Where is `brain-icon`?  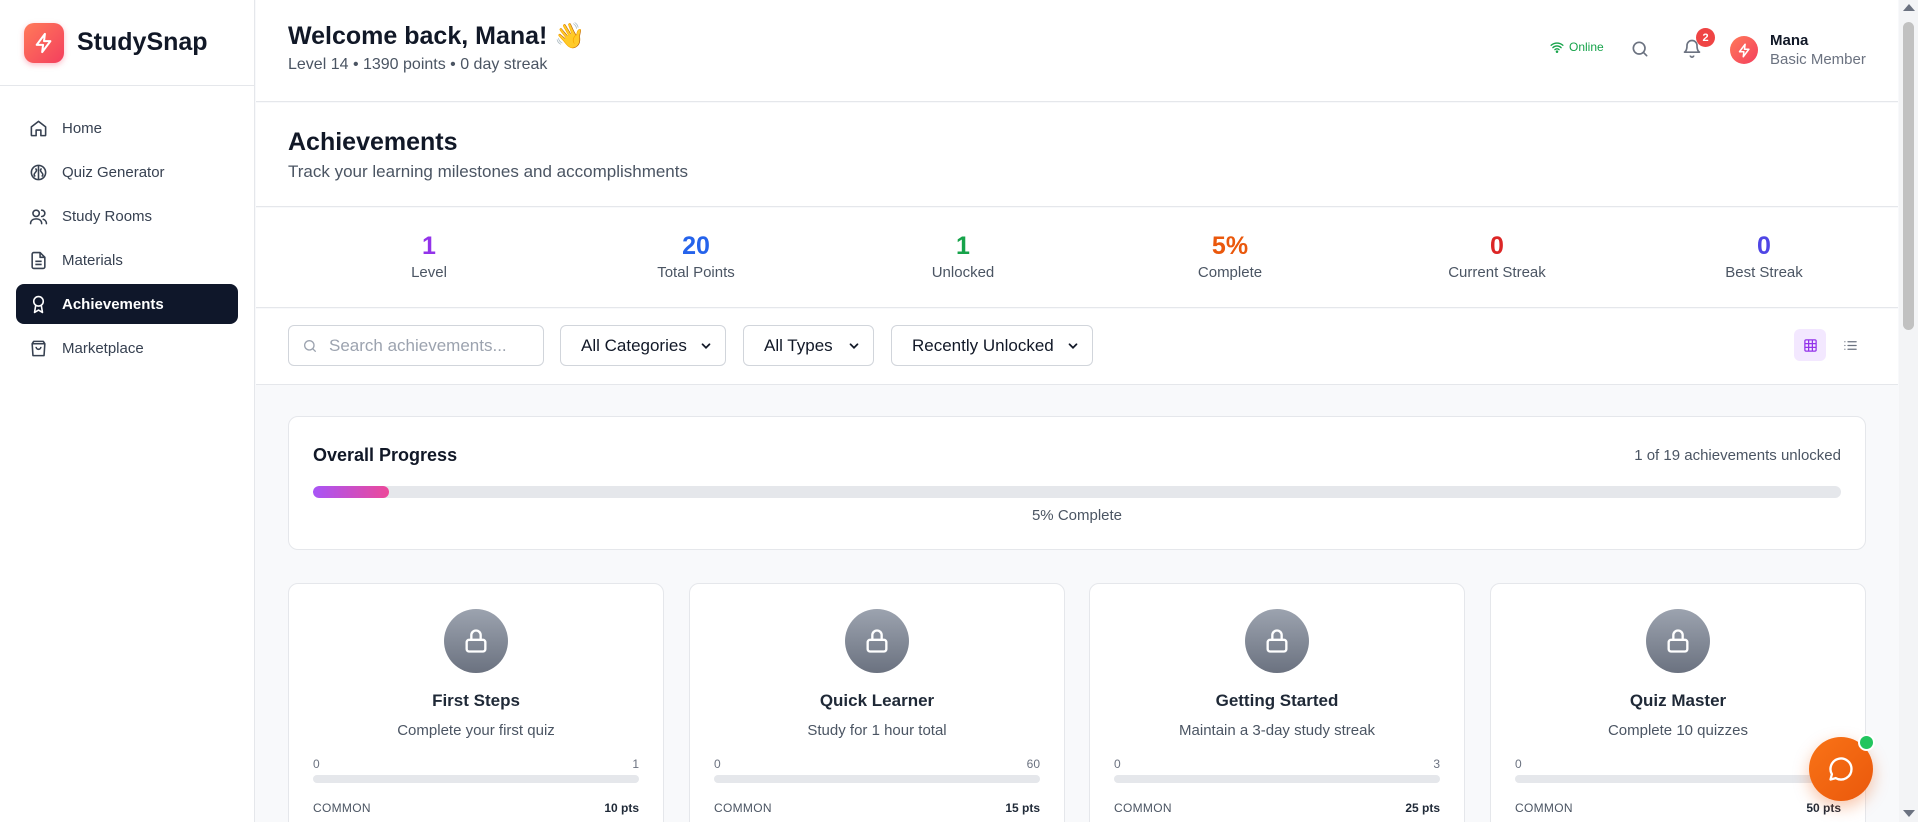
brain-icon is located at coordinates (38, 172).